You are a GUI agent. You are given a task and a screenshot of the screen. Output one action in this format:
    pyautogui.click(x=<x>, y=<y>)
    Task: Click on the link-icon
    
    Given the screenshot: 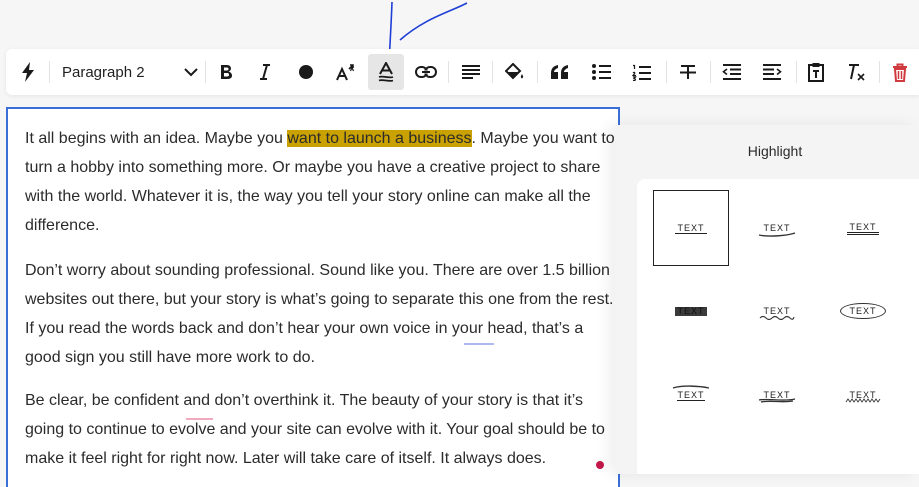 What is the action you would take?
    pyautogui.click(x=426, y=72)
    